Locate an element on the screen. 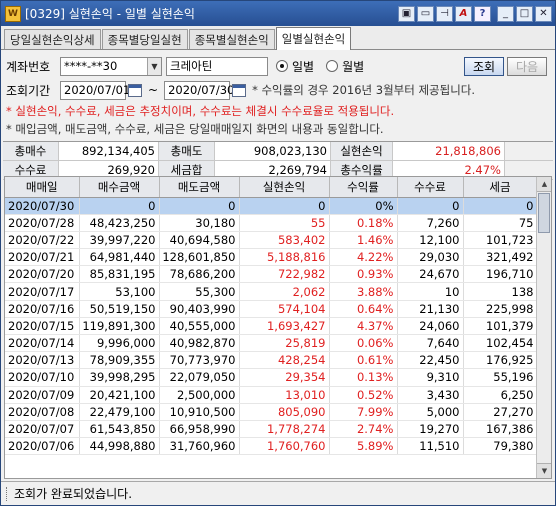 This screenshot has width=556, height=506. minimize-icon: _ is located at coordinates (505, 13).